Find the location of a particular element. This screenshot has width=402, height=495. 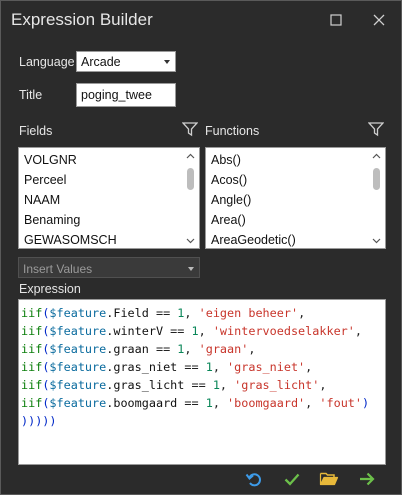

close-icon is located at coordinates (379, 20).